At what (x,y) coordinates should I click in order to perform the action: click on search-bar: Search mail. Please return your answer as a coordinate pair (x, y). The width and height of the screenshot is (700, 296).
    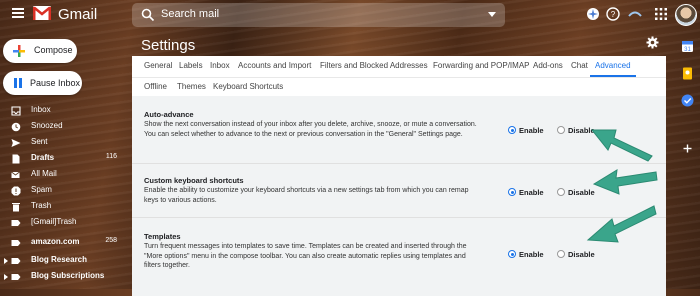
    Looking at the image, I should click on (318, 15).